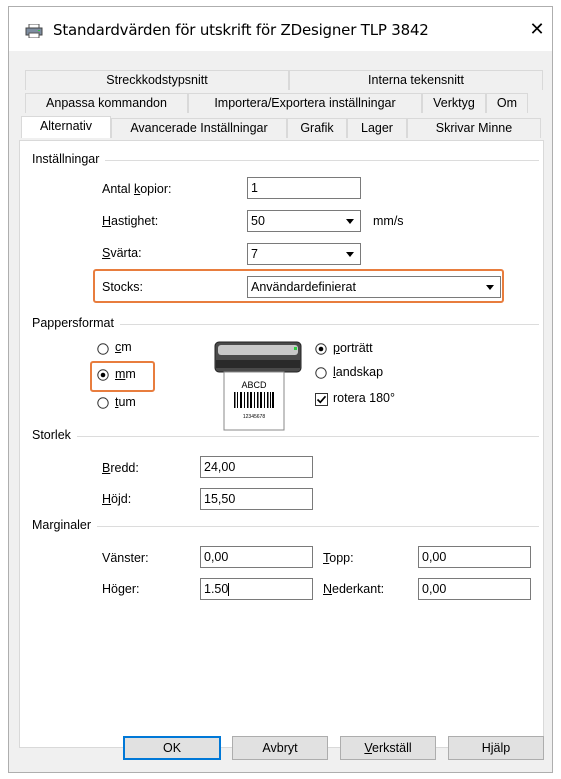 The height and width of the screenshot is (779, 561). I want to click on label-printer-preview-icon: ABCD 12345678, so click(258, 386).